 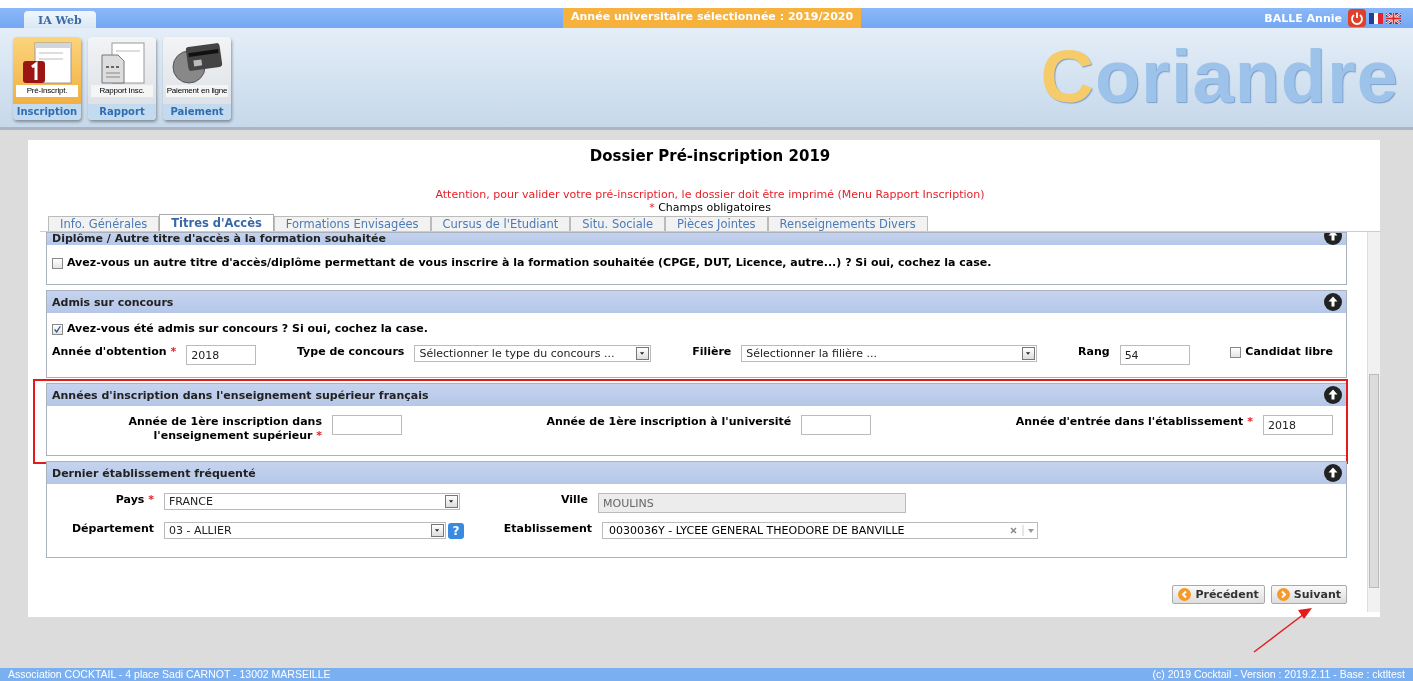 I want to click on british-flag-icon, so click(x=1393, y=18).